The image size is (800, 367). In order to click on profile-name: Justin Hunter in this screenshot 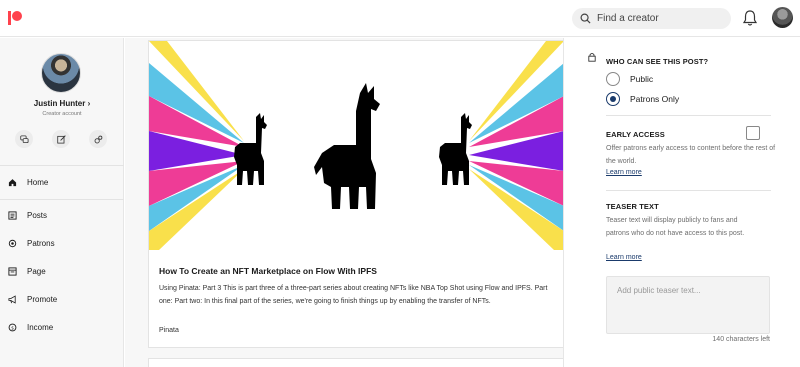, I will do `click(59, 103)`.